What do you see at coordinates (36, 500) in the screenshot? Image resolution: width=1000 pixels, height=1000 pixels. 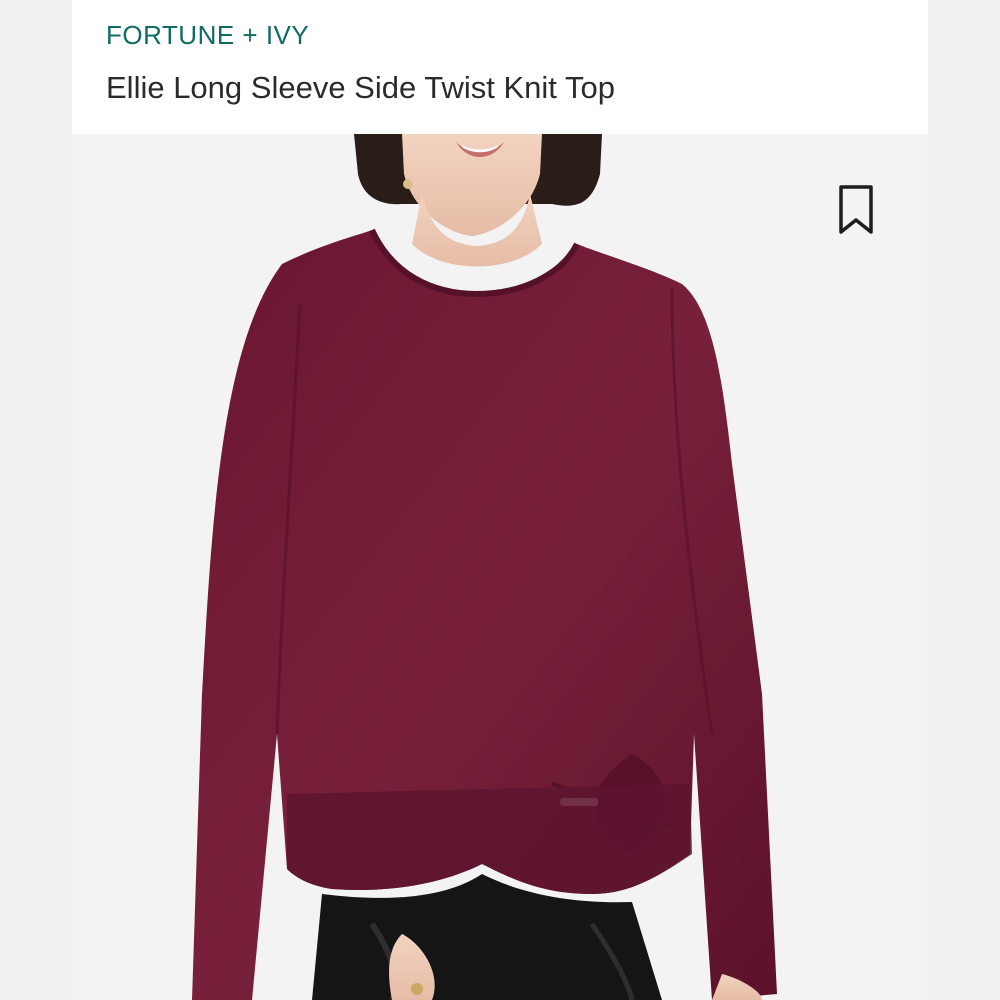 I see `left-gutter` at bounding box center [36, 500].